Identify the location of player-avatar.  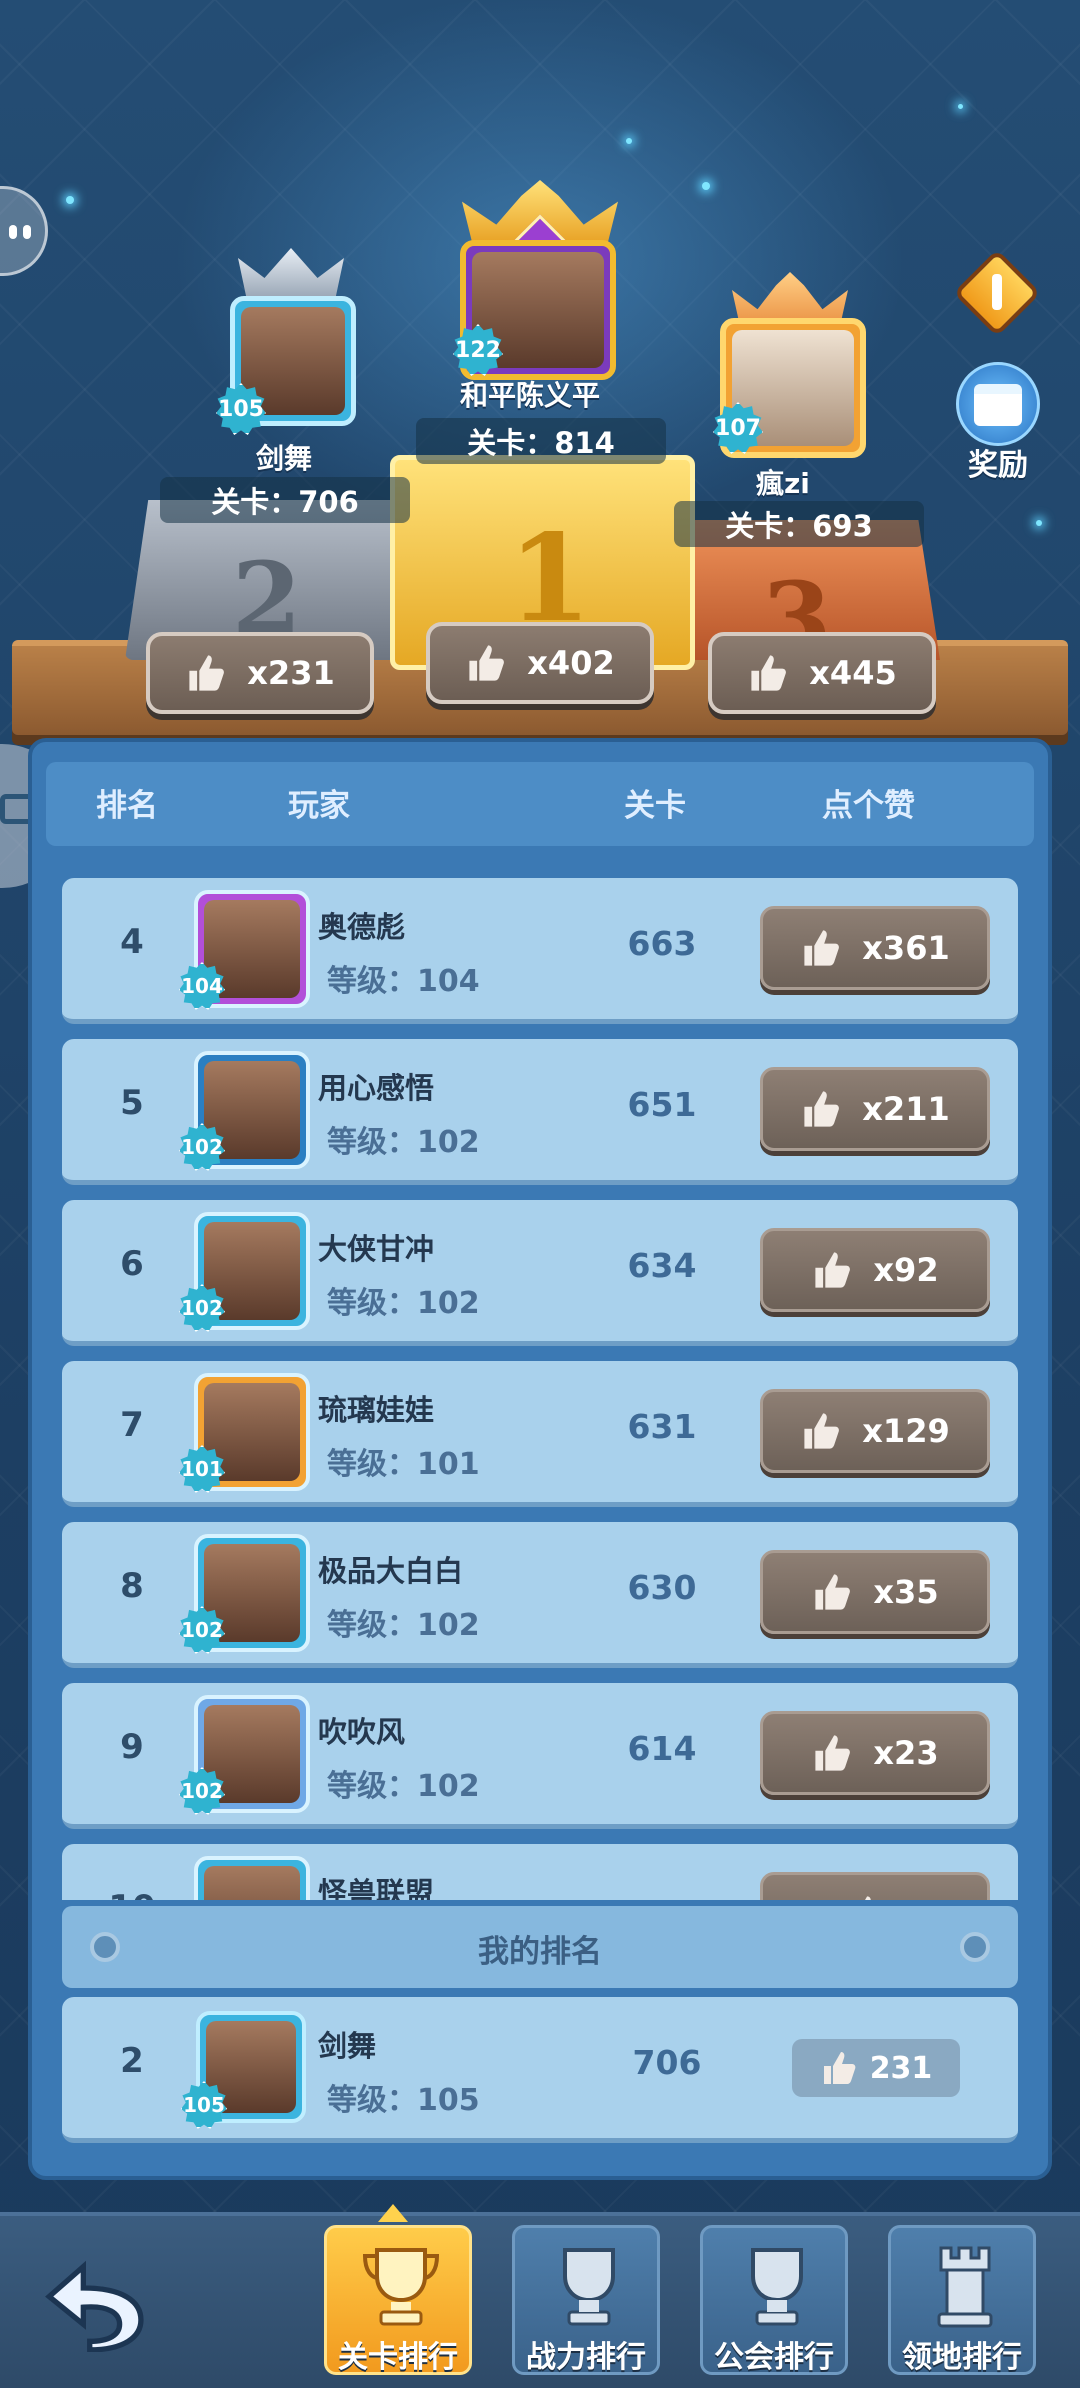
(252, 1878).